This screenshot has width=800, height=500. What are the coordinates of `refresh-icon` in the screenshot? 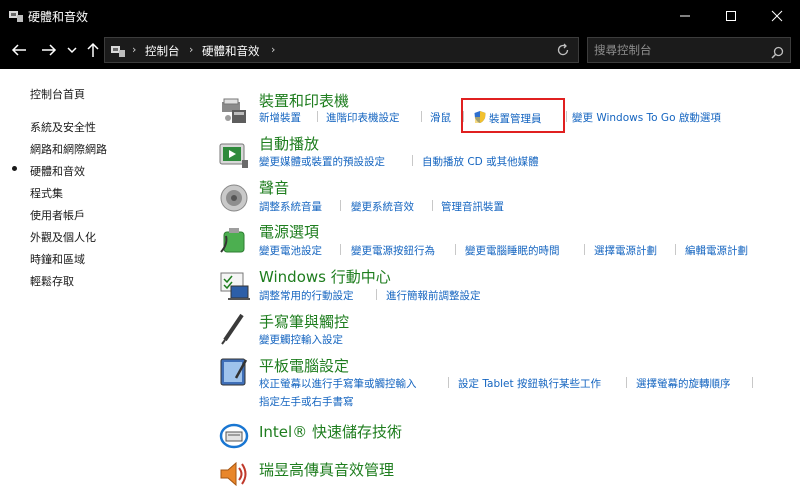 It's located at (563, 49).